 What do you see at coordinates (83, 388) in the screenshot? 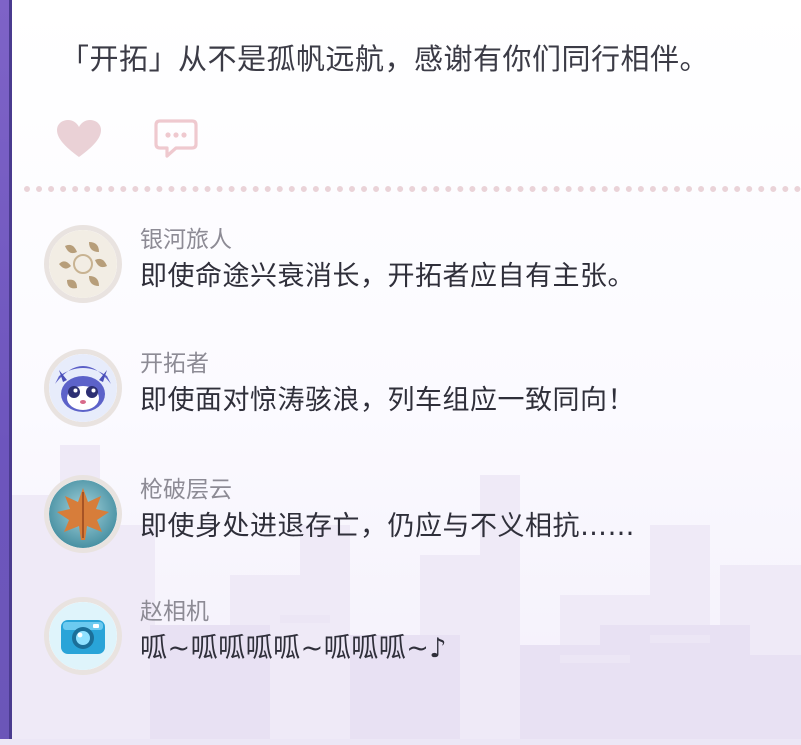
I see `pompom-avatar` at bounding box center [83, 388].